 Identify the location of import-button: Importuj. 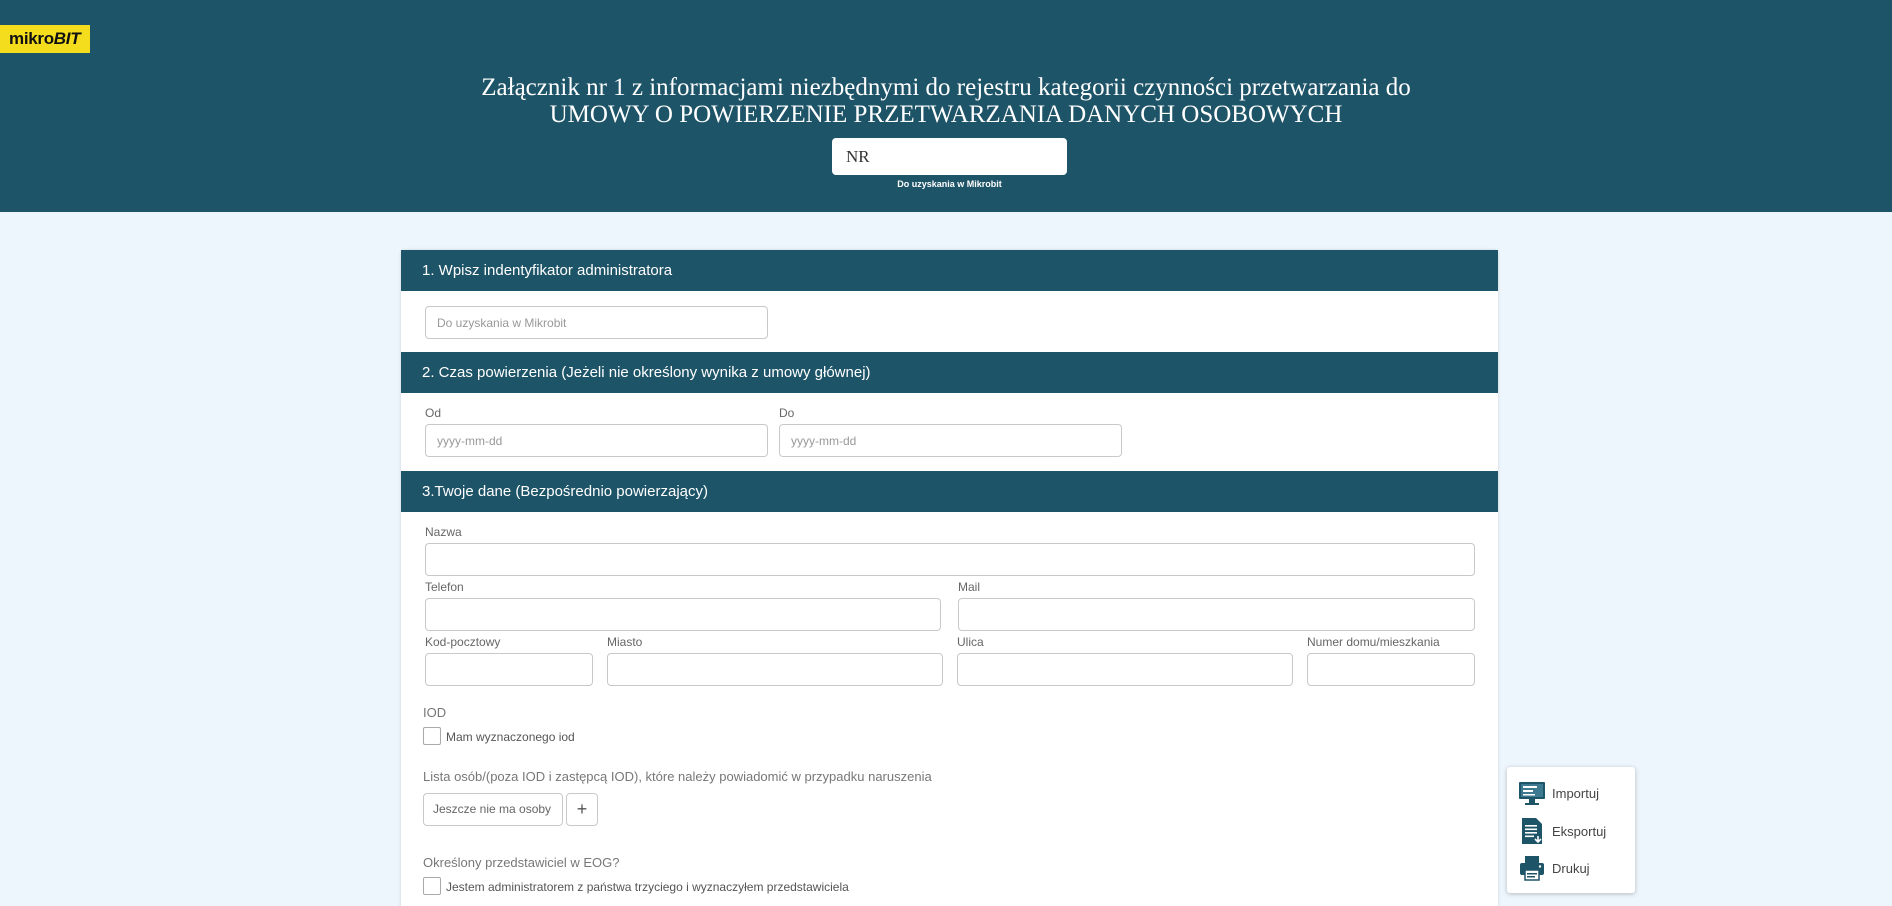
(1573, 793).